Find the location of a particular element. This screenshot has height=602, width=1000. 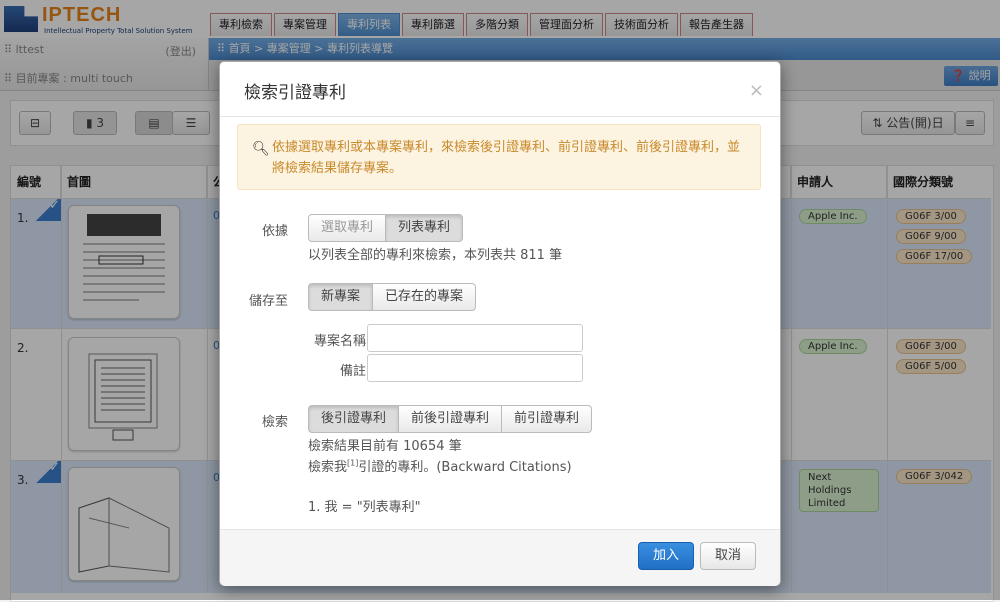

save-existing-project-button: 已存在的專案 is located at coordinates (424, 297).